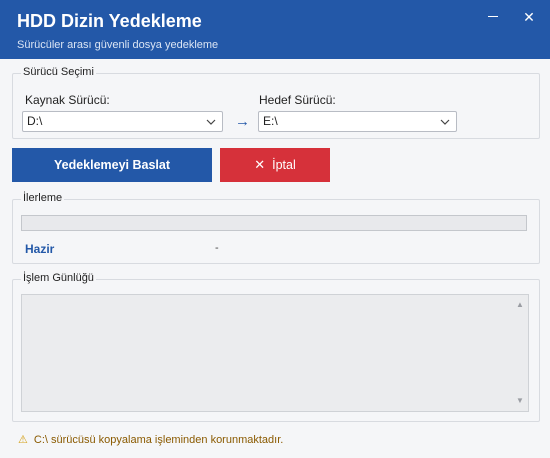 This screenshot has height=458, width=550. I want to click on warning-icon: ⚠, so click(23, 440).